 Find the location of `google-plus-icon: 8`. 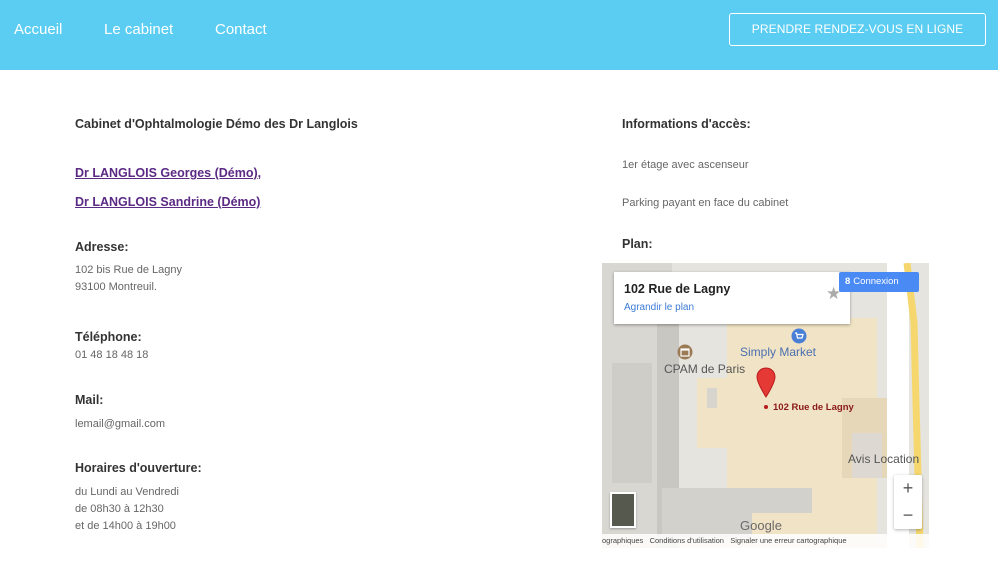

google-plus-icon: 8 is located at coordinates (848, 281).